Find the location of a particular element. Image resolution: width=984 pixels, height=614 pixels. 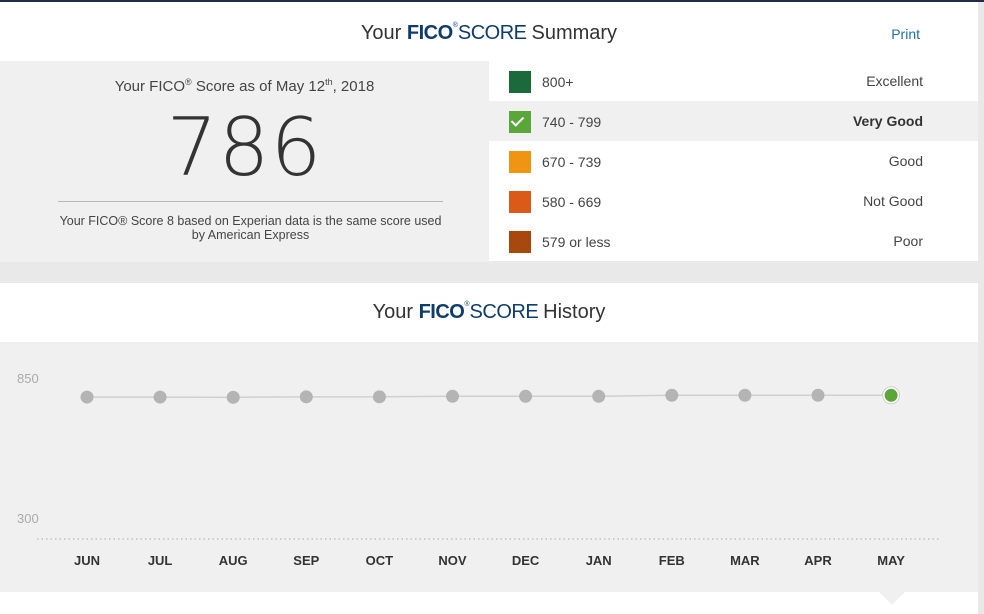

score-range-row: 670 - 739 Good is located at coordinates (733, 161).